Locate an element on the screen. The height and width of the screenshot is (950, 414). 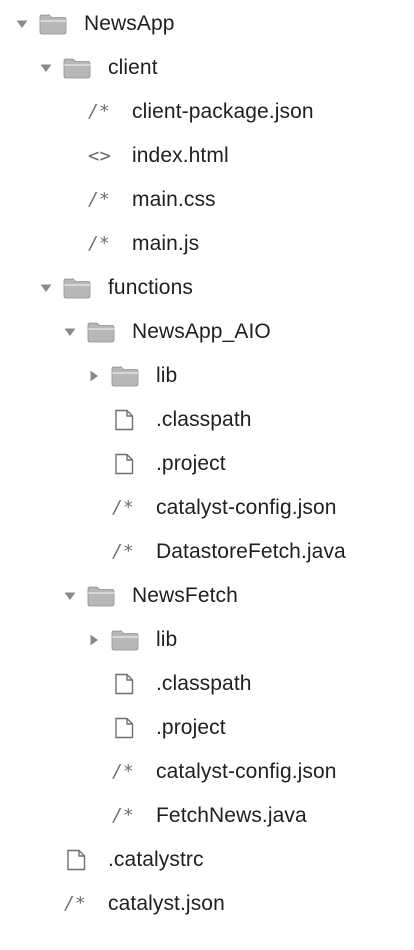
folder-row-newsfetch: NewsFetch is located at coordinates (207, 596).